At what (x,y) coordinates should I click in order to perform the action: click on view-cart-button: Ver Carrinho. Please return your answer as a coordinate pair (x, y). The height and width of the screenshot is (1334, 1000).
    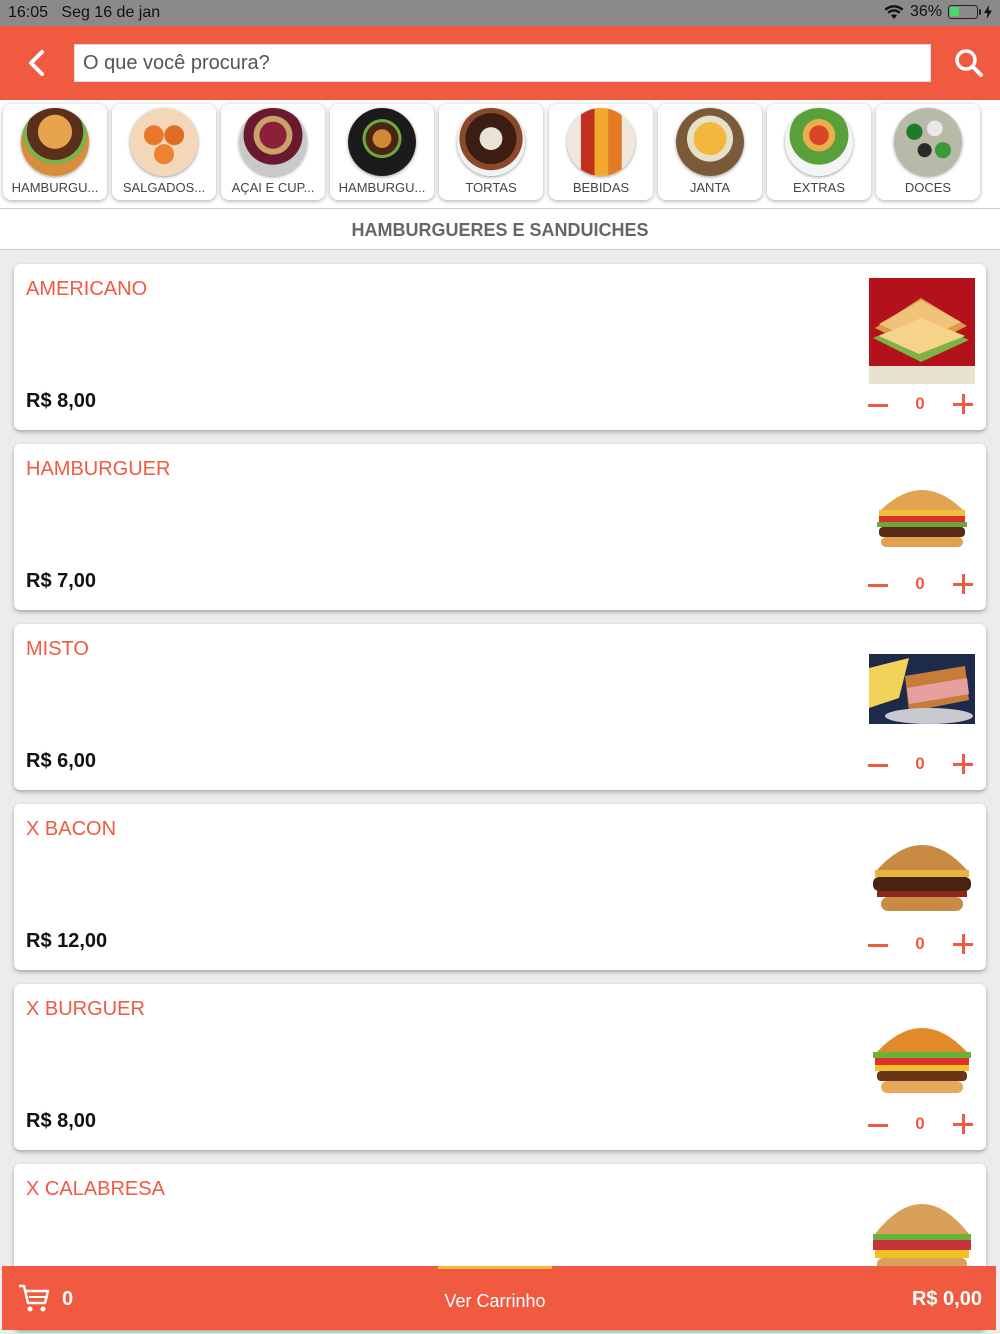
    Looking at the image, I should click on (495, 1298).